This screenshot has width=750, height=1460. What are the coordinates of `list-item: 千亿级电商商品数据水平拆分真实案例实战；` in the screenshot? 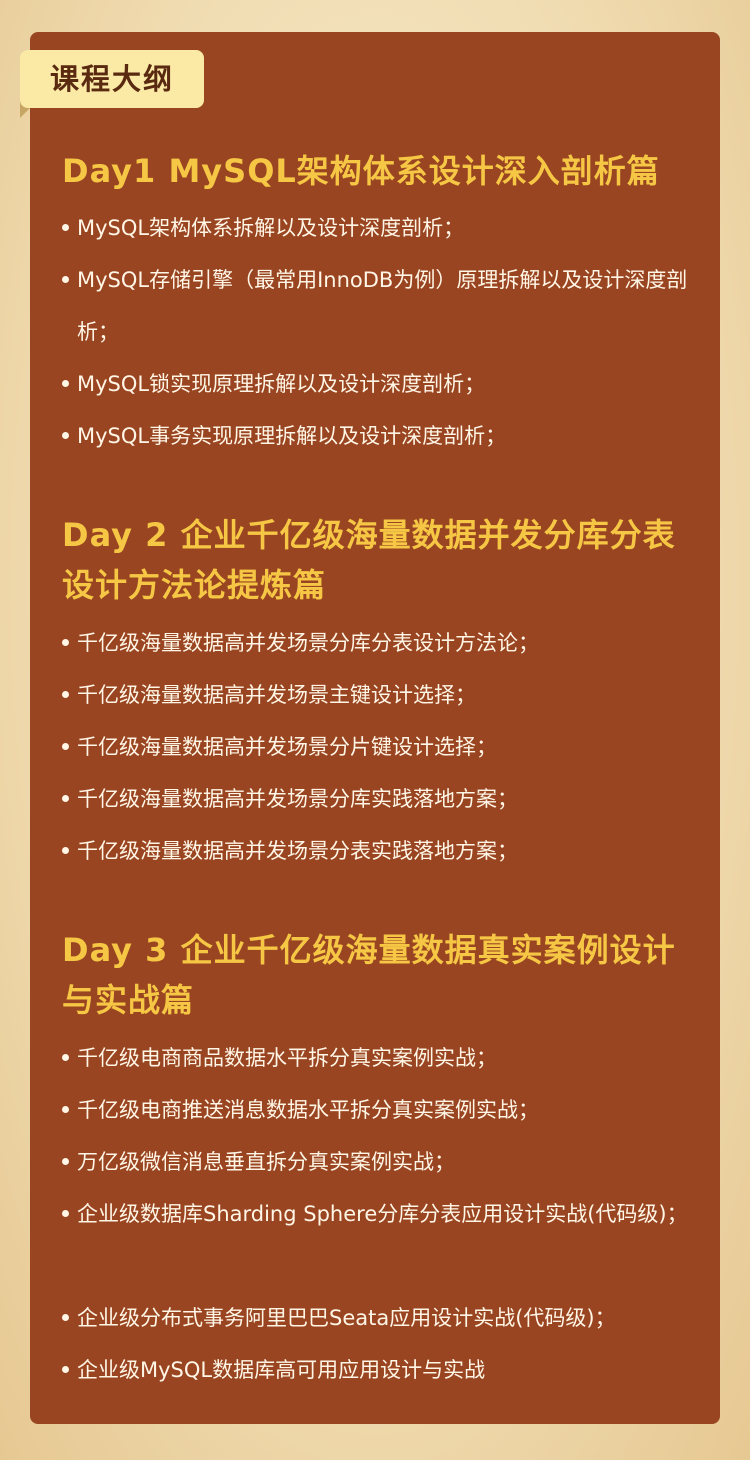 It's located at (382, 1058).